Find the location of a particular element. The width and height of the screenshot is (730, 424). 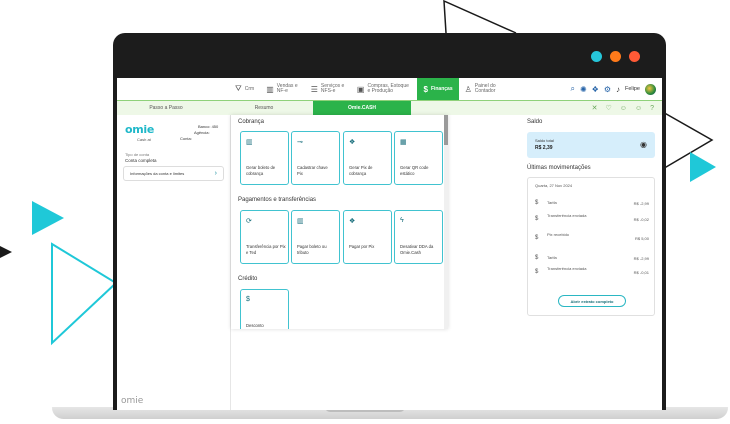

section-credito: Crédito is located at coordinates (248, 279).